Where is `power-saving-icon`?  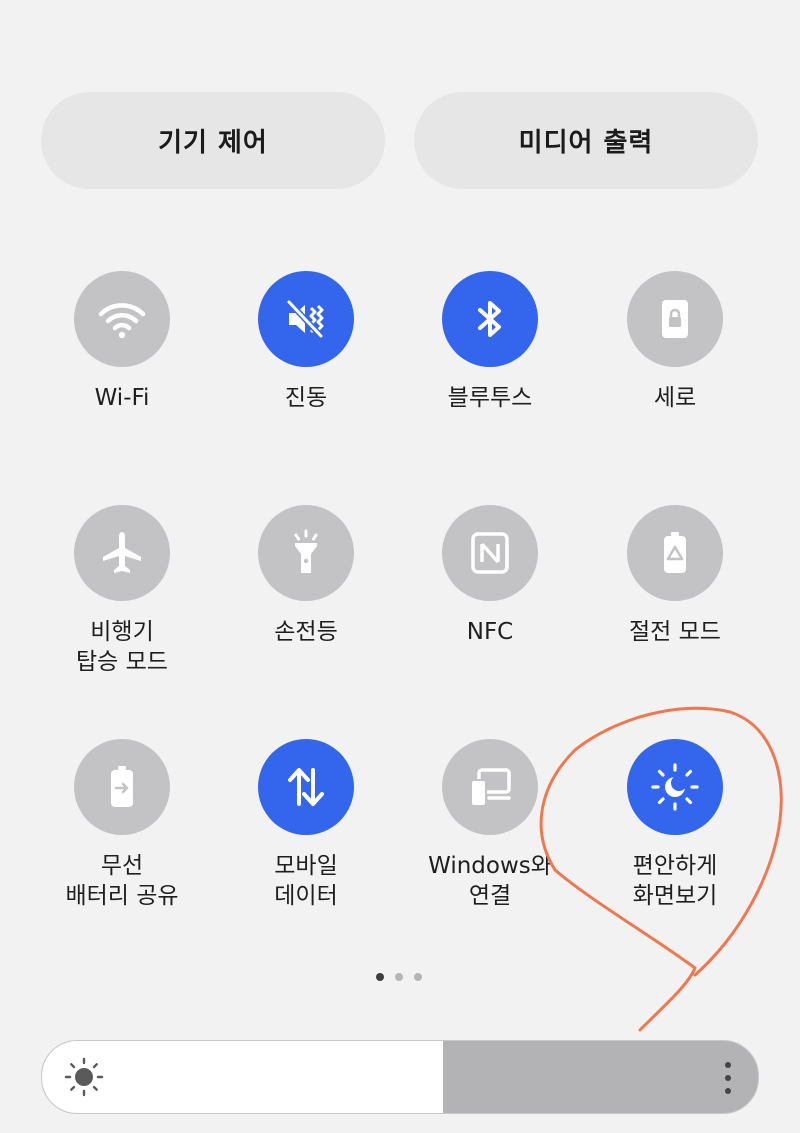
power-saving-icon is located at coordinates (675, 553).